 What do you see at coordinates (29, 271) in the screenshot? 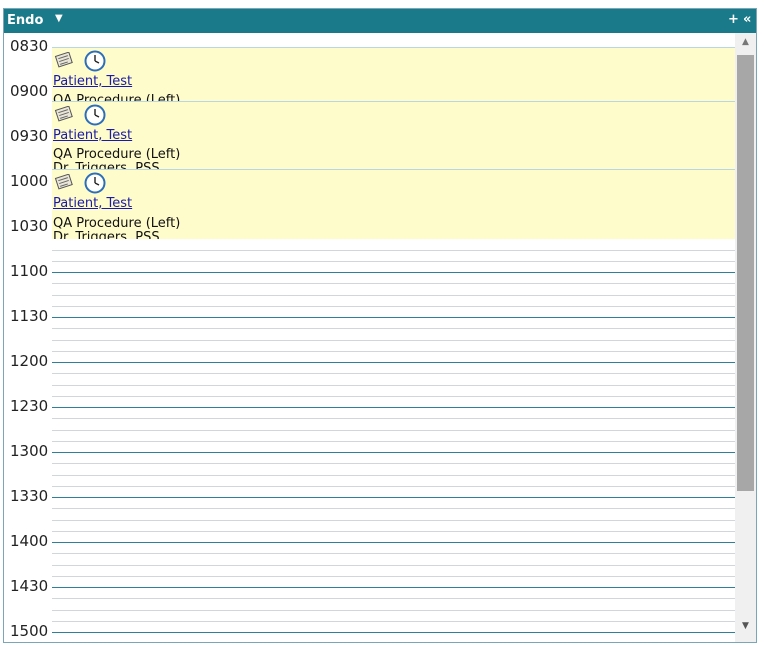
I see `time-label: 1100` at bounding box center [29, 271].